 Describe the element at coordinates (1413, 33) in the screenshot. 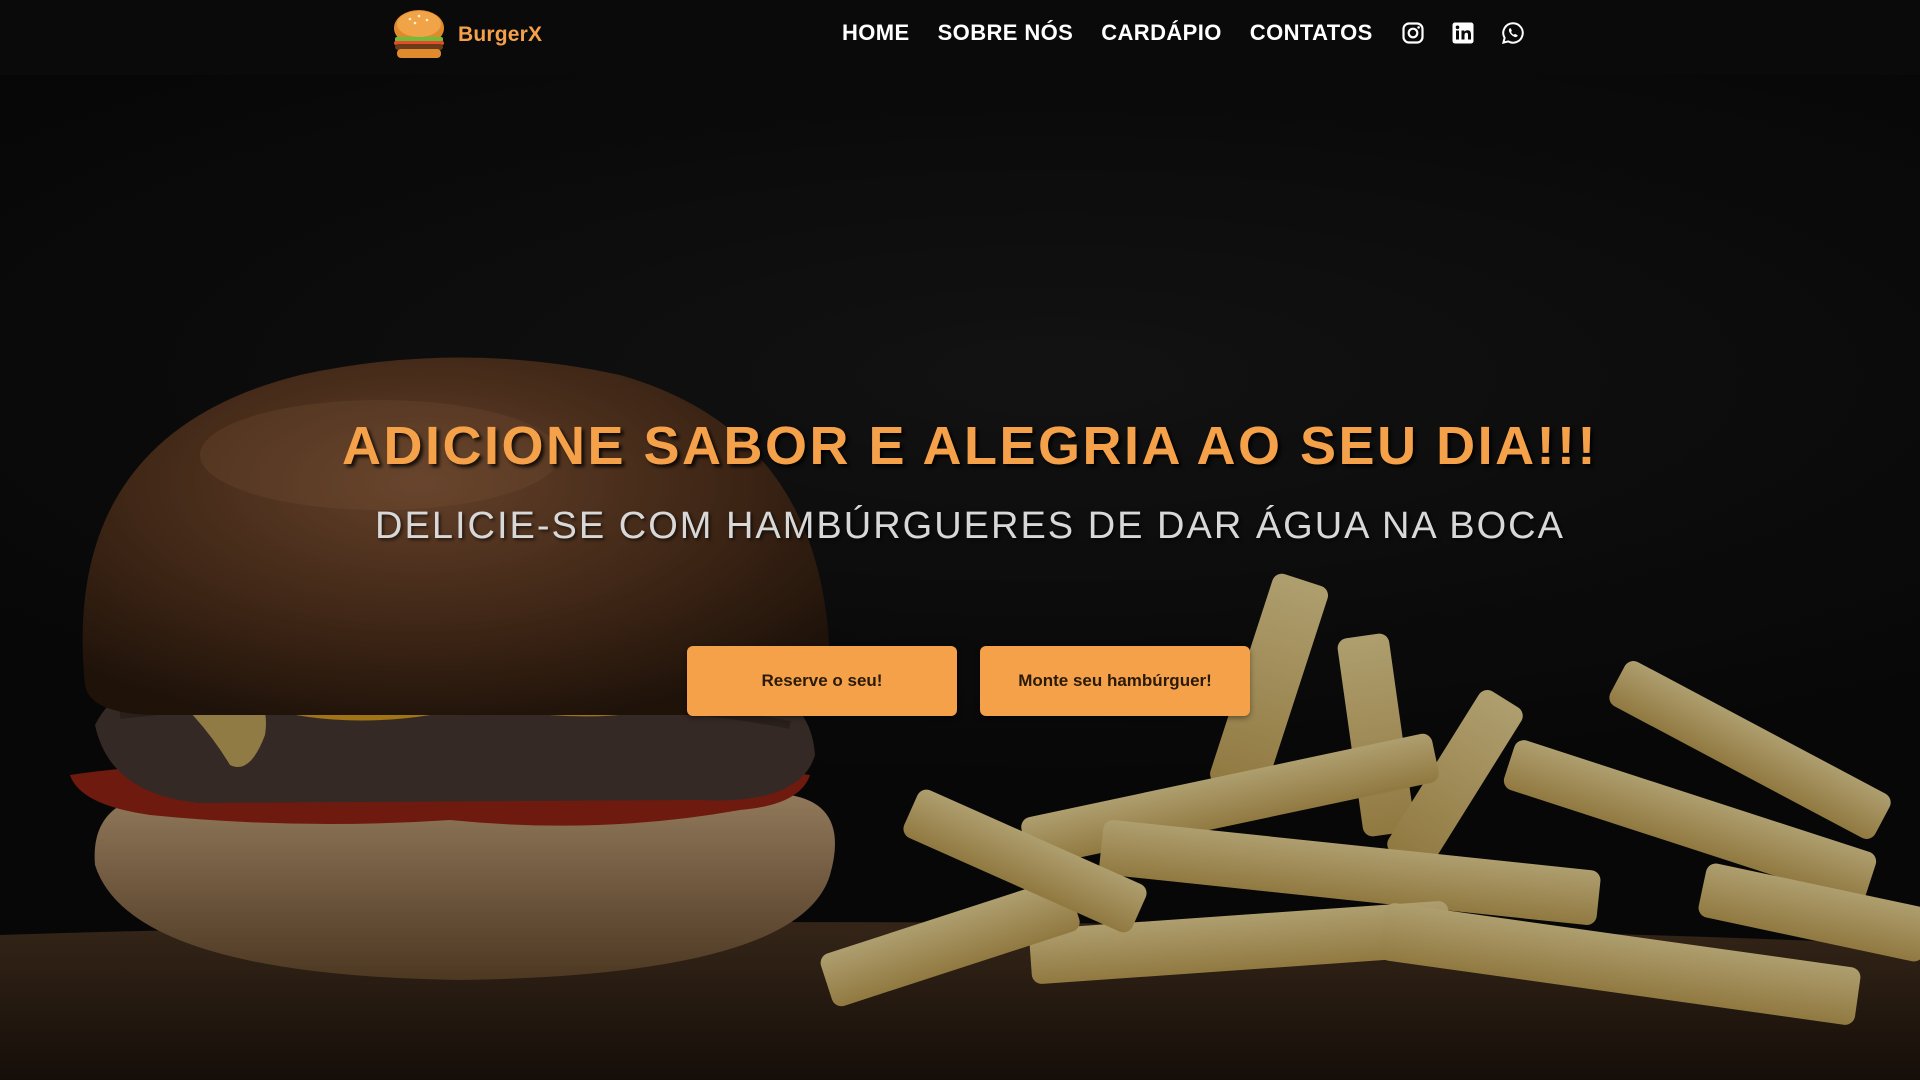

I see `instagram-icon` at that location.